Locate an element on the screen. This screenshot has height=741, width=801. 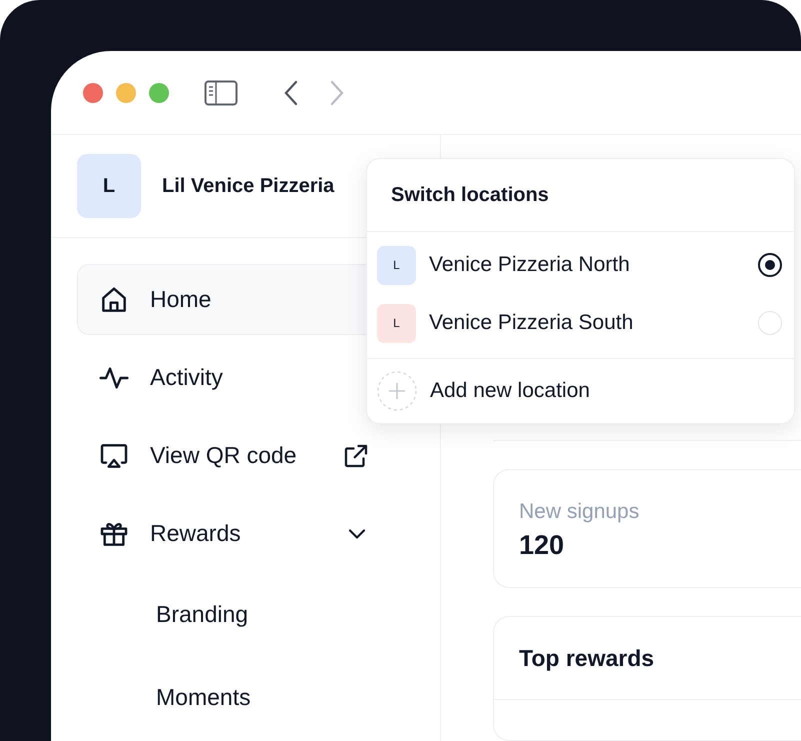
nav-subitem: Branding is located at coordinates (234, 614).